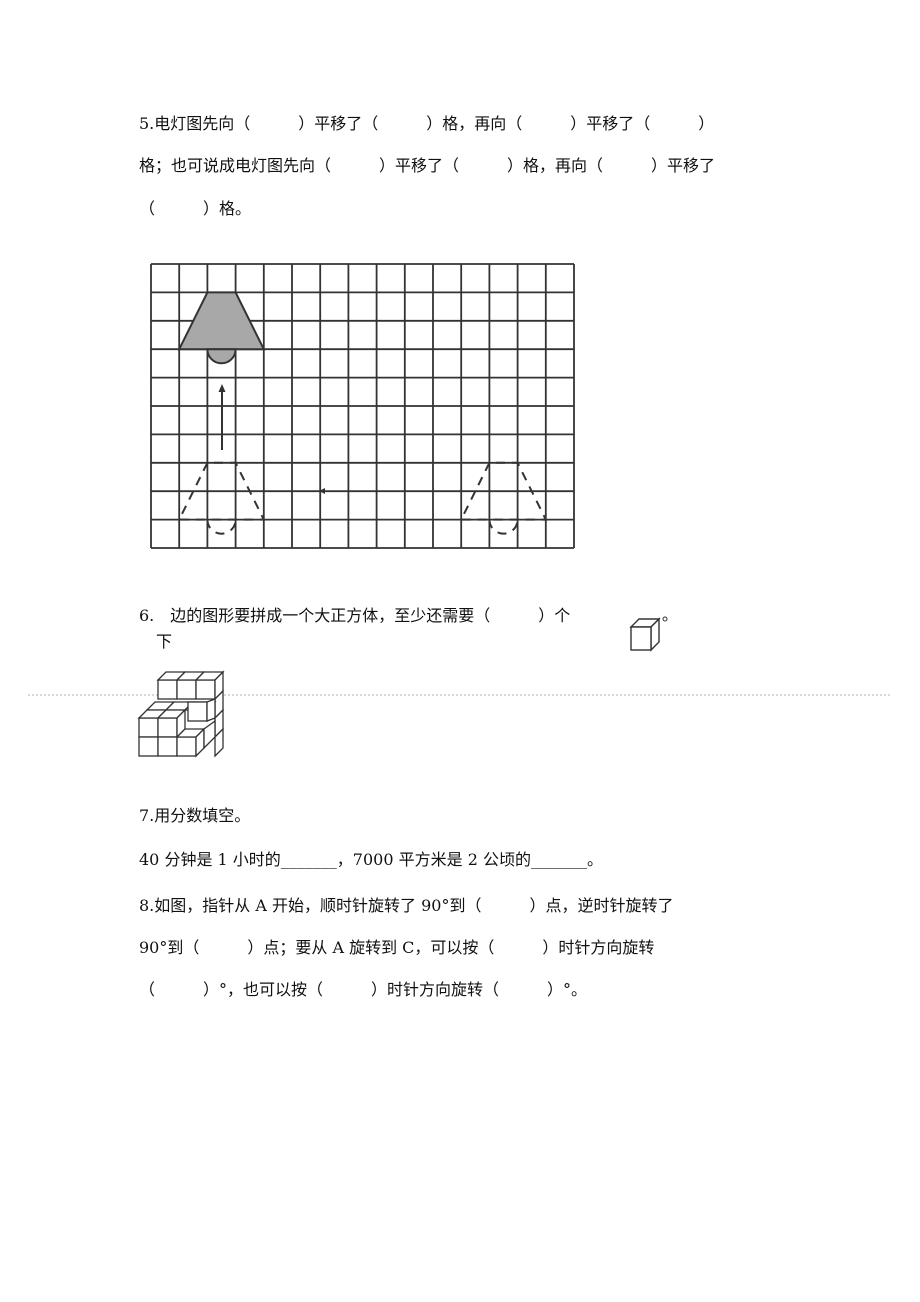 The height and width of the screenshot is (1302, 920). I want to click on q5-line-2: 格；也可说成电灯图先向（ ）平移了（ ）格，再向（ ）平移了, so click(427, 165).